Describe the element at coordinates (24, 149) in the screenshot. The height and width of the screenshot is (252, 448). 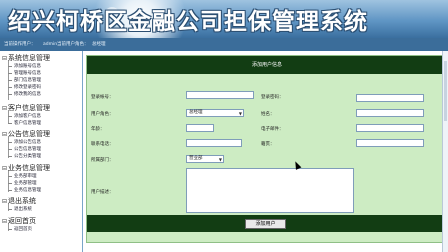
I see `sidebar-item-manage-notice: 公告信息管理` at that location.